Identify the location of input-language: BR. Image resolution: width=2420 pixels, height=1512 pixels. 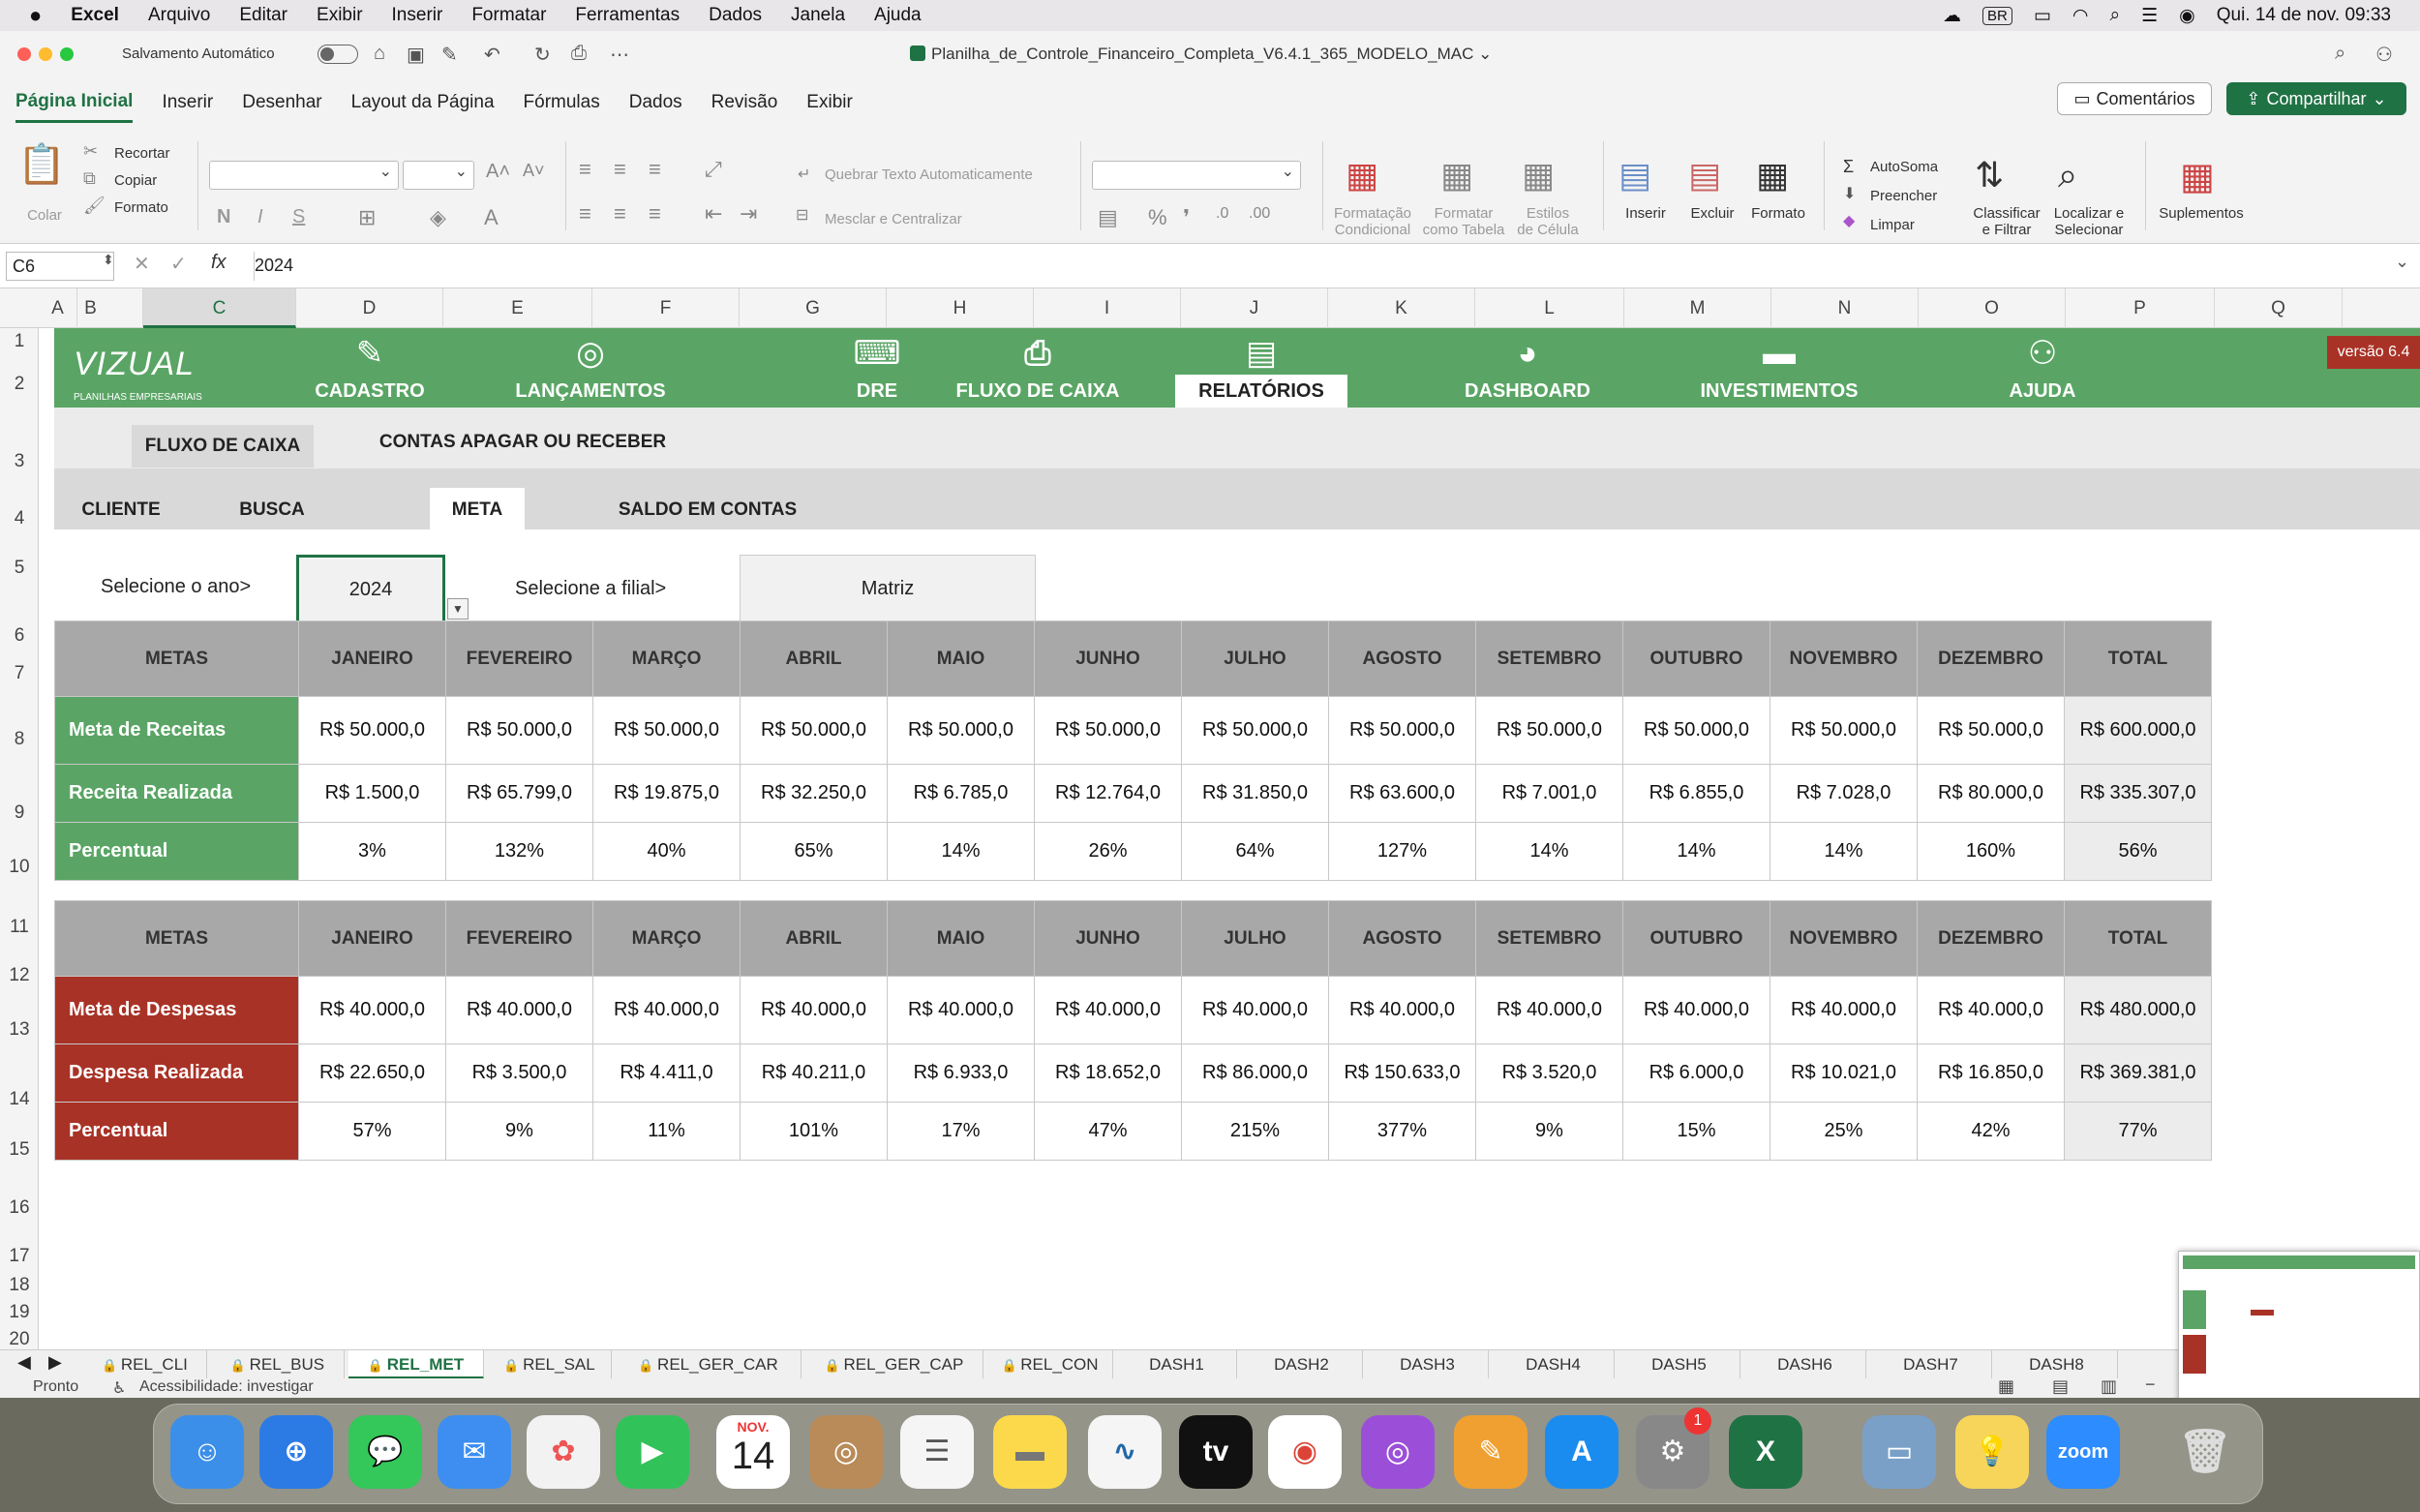
(1997, 15).